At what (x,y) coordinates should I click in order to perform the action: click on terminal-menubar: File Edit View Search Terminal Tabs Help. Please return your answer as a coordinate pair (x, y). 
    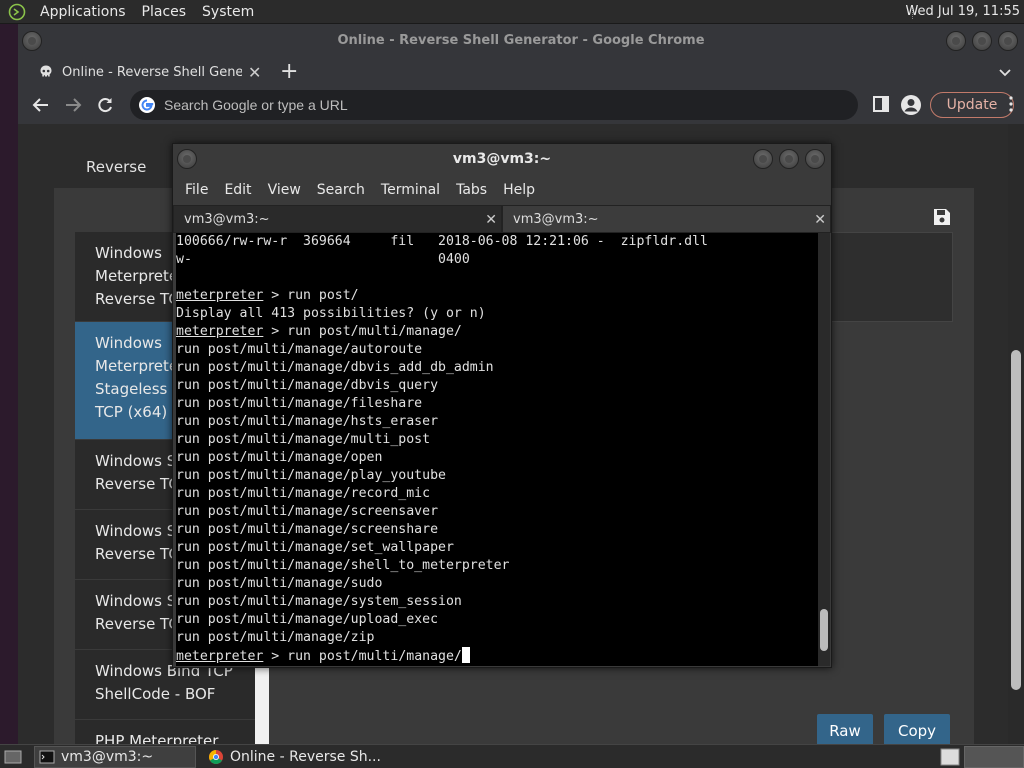
    Looking at the image, I should click on (502, 189).